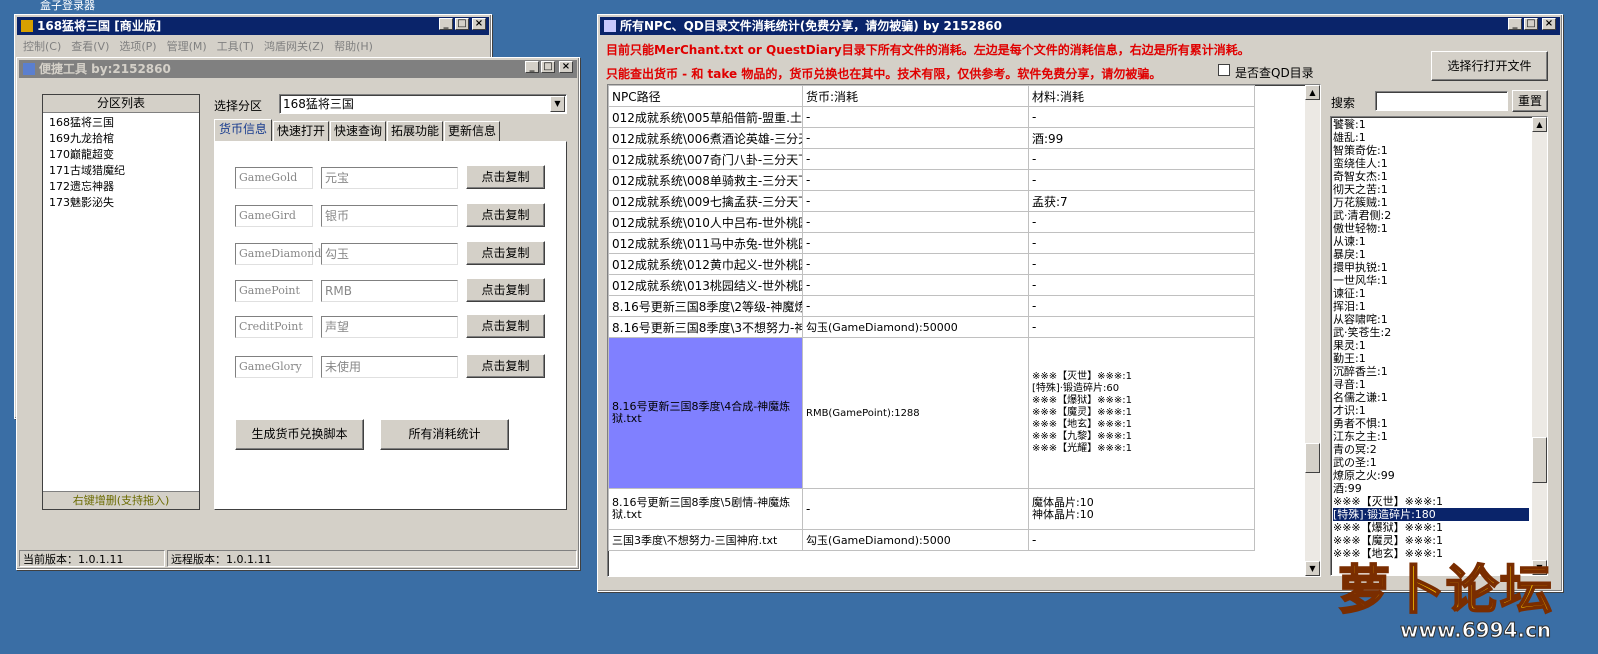  Describe the element at coordinates (1431, 332) in the screenshot. I see `list-item: 武·笑苍生:2` at that location.